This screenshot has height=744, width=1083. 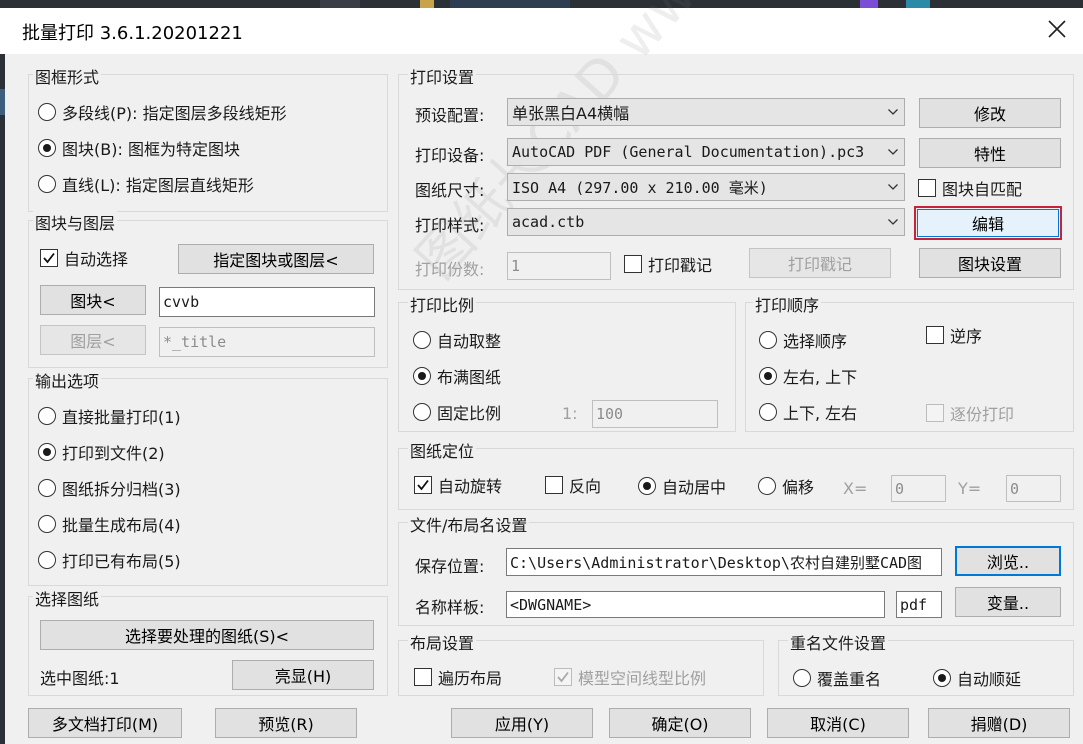 I want to click on order-label: 打印顺序, so click(x=787, y=304).